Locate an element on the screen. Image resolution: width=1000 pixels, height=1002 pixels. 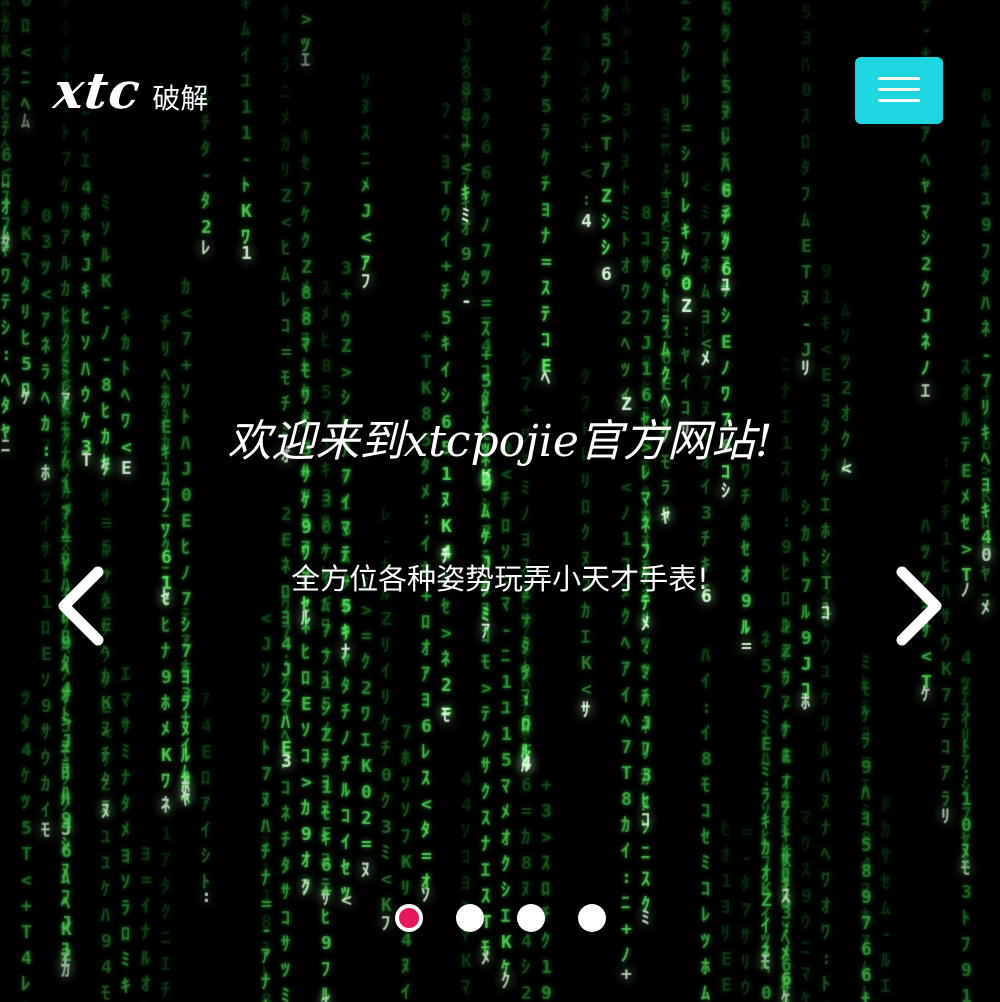
chevron-left-icon is located at coordinates (81, 606).